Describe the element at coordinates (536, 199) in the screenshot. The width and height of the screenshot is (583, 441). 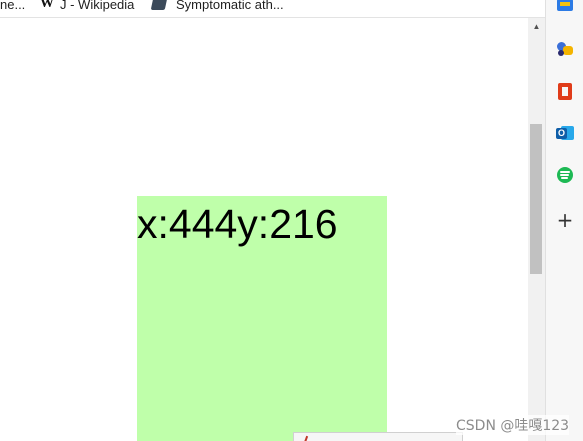
I see `scrollbar-thumb` at that location.